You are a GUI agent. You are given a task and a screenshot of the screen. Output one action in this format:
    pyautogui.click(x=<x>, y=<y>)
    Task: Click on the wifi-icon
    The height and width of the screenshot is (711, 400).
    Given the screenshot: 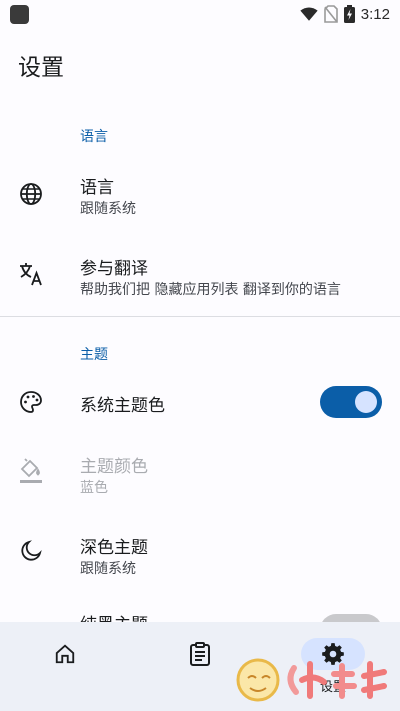 What is the action you would take?
    pyautogui.click(x=309, y=14)
    